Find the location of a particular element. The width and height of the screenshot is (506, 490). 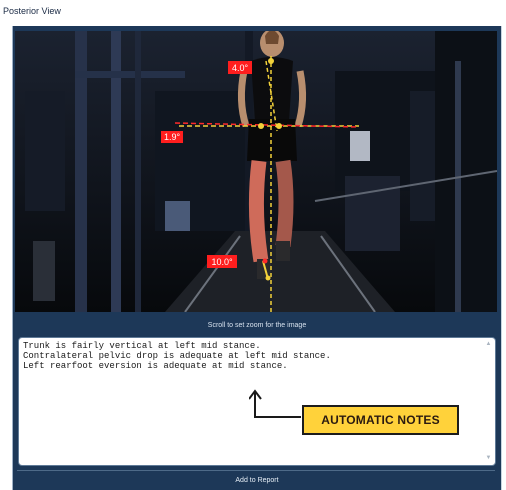

pelvis-angle-label: 1.9° is located at coordinates (172, 137).